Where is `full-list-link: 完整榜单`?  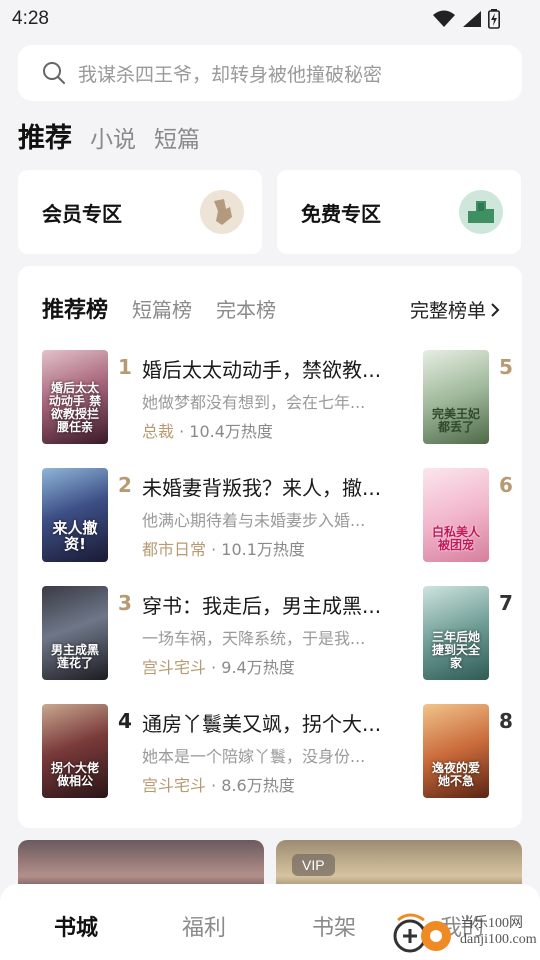 full-list-link: 完整榜单 is located at coordinates (455, 309).